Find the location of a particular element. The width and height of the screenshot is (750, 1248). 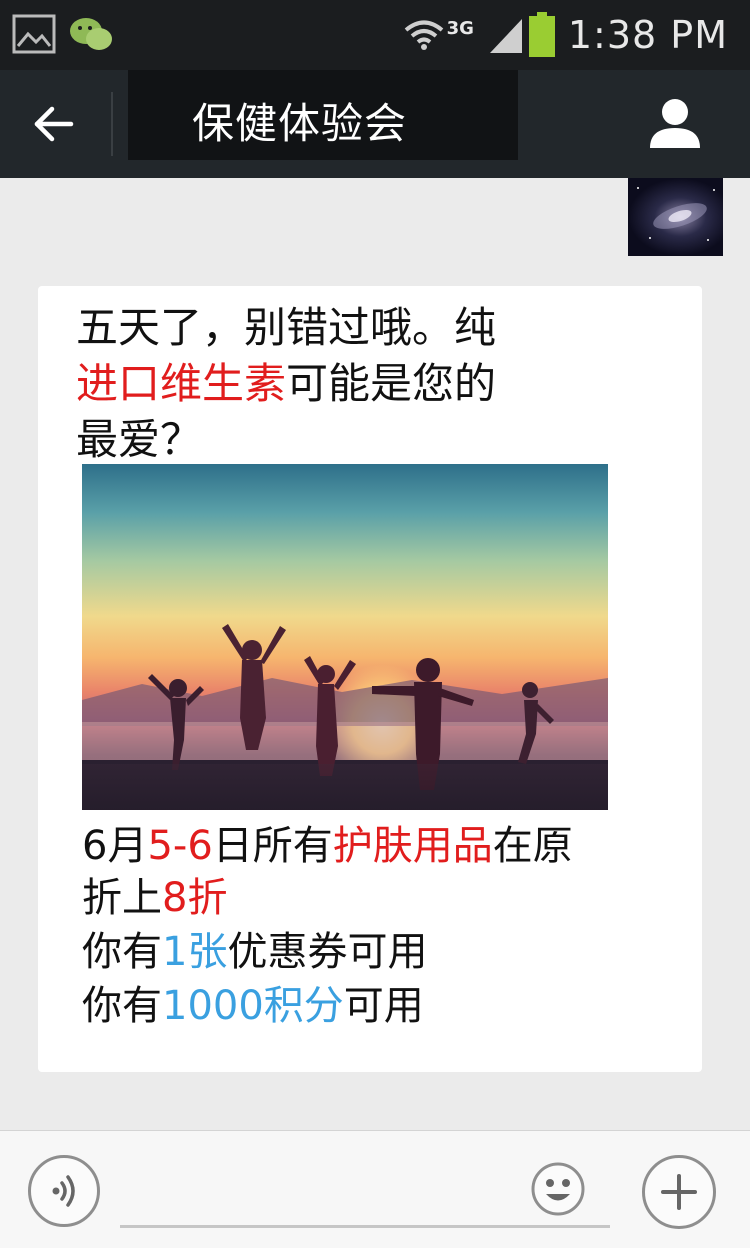

offer-text: 6月 is located at coordinates (115, 846).